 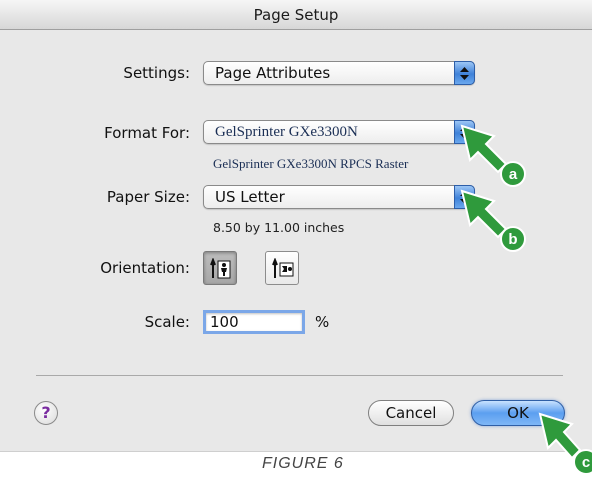 I want to click on orientation-landscape-button, so click(x=282, y=268).